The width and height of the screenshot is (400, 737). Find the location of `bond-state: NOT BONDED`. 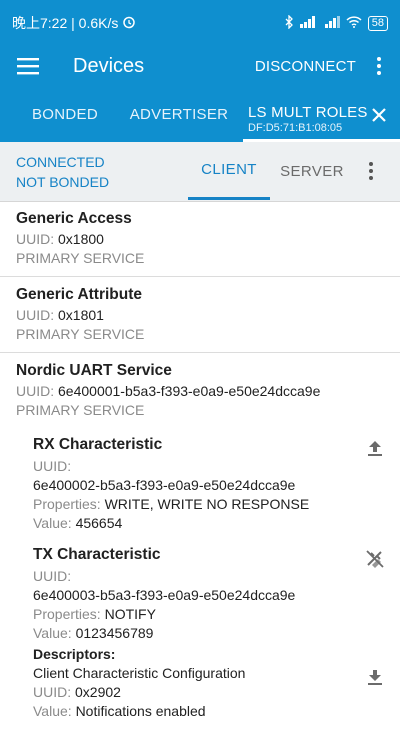

bond-state: NOT BONDED is located at coordinates (63, 182).